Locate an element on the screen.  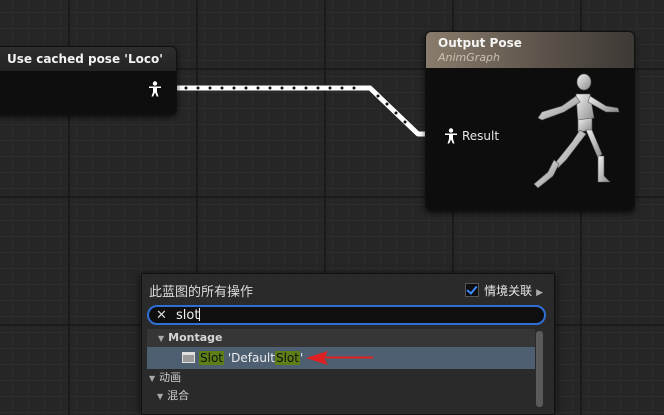
result-pin: Result is located at coordinates (471, 136).